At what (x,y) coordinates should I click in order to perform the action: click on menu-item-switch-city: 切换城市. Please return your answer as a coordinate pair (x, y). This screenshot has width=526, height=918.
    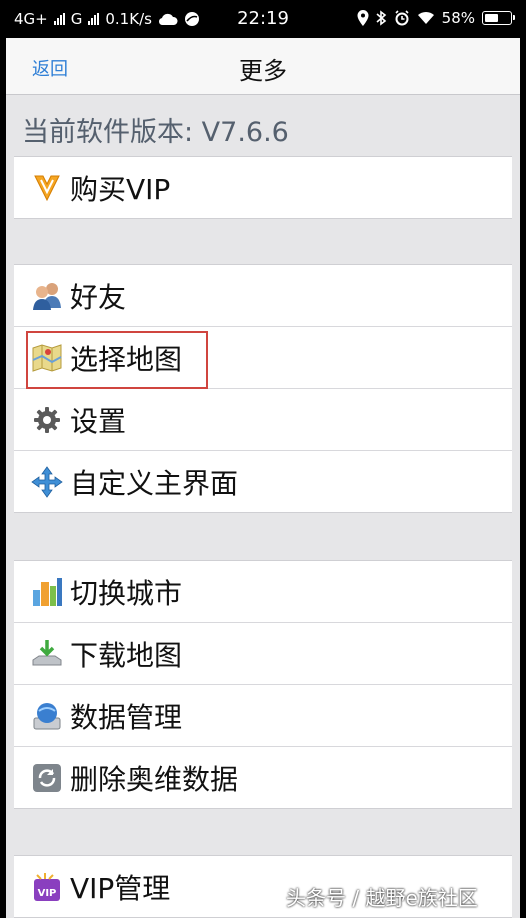
    Looking at the image, I should click on (263, 592).